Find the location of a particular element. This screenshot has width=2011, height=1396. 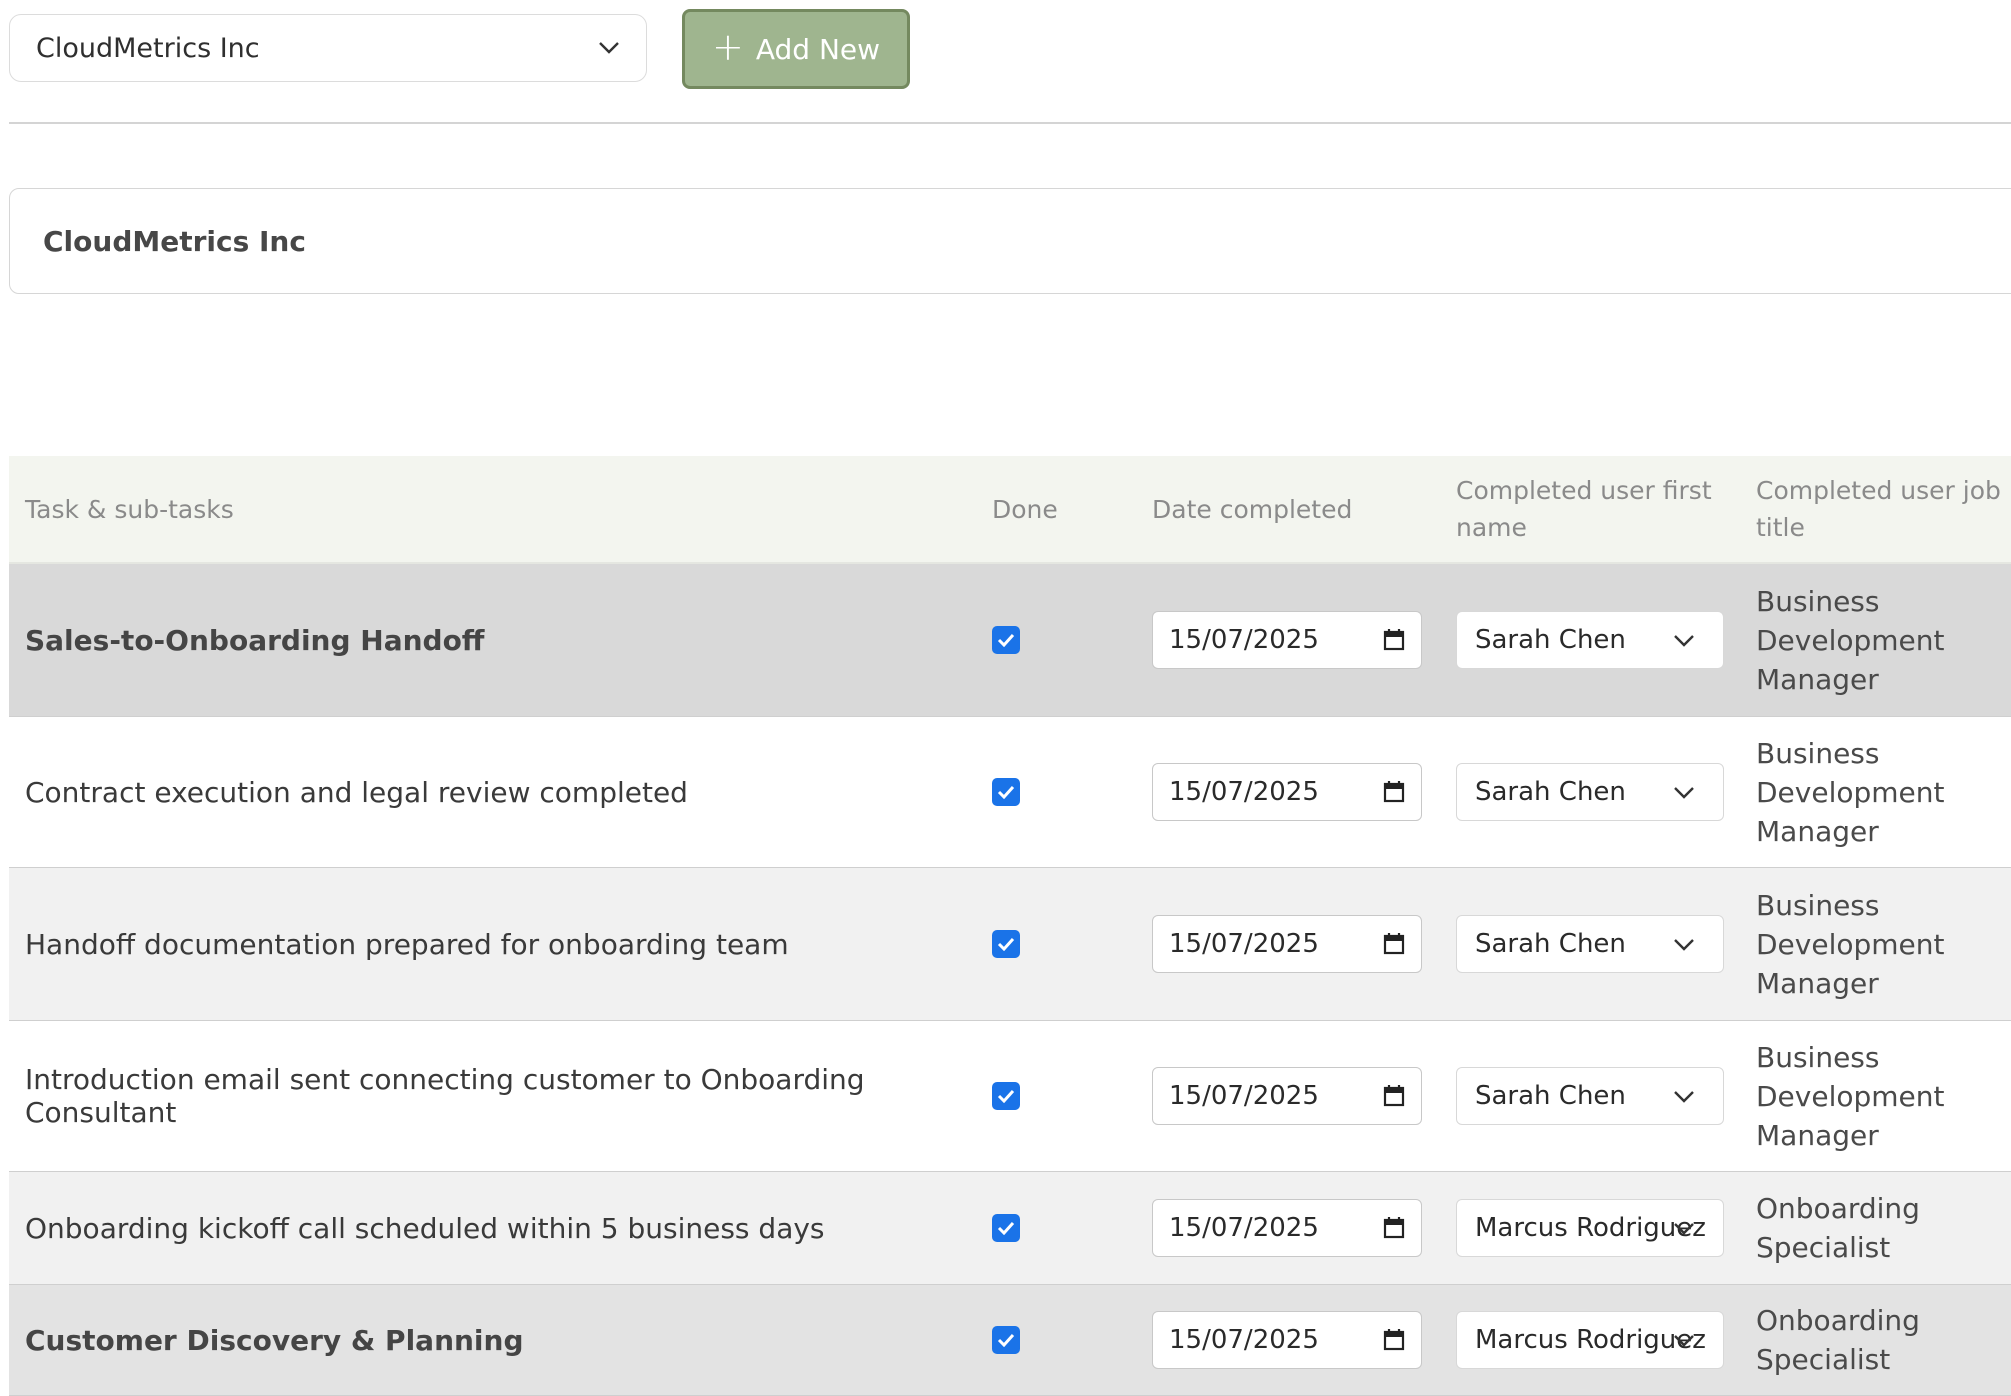

header-user-job-title: Completed user job title is located at coordinates (1878, 509).